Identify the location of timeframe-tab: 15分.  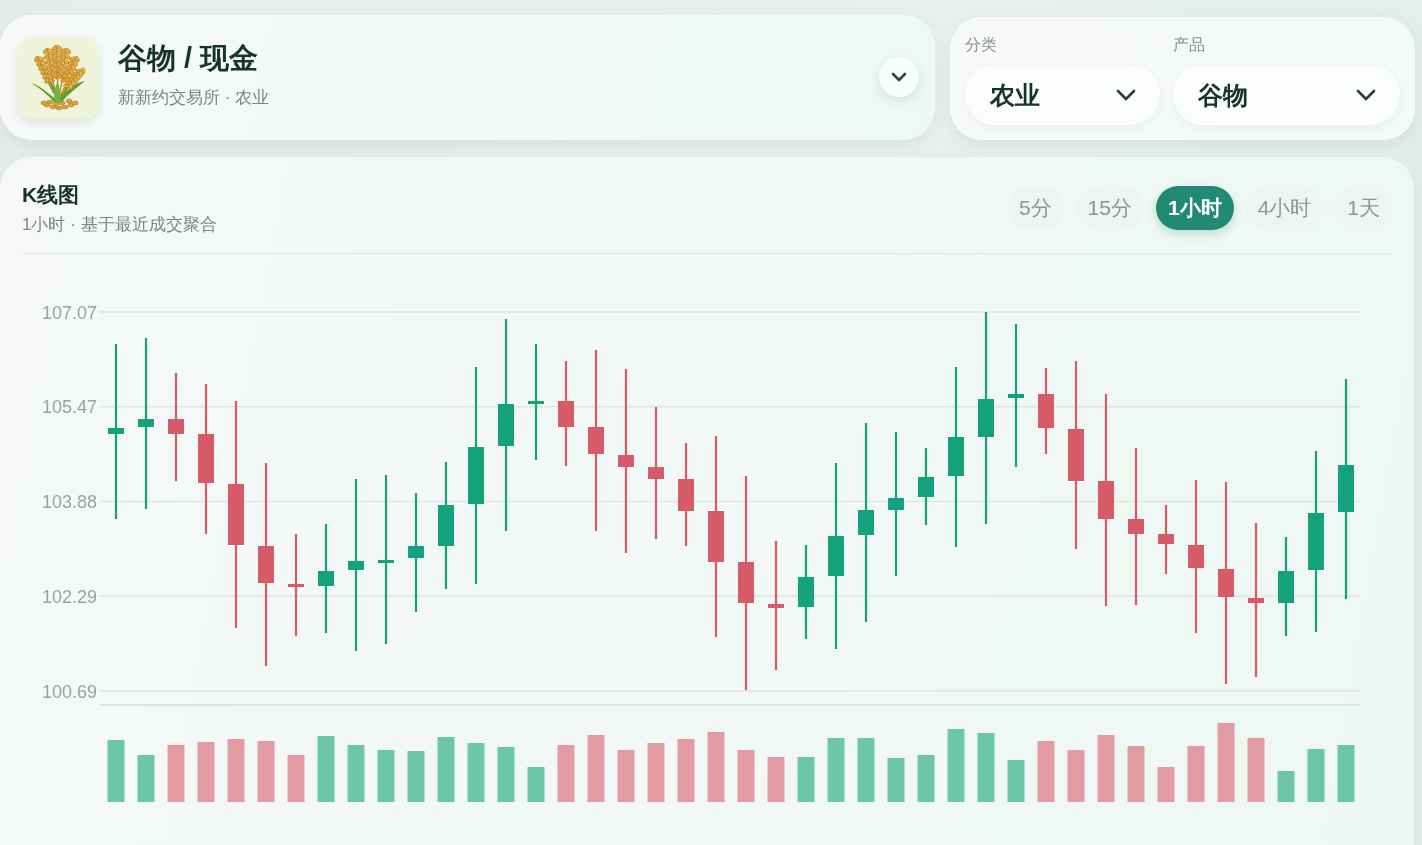
(1109, 208).